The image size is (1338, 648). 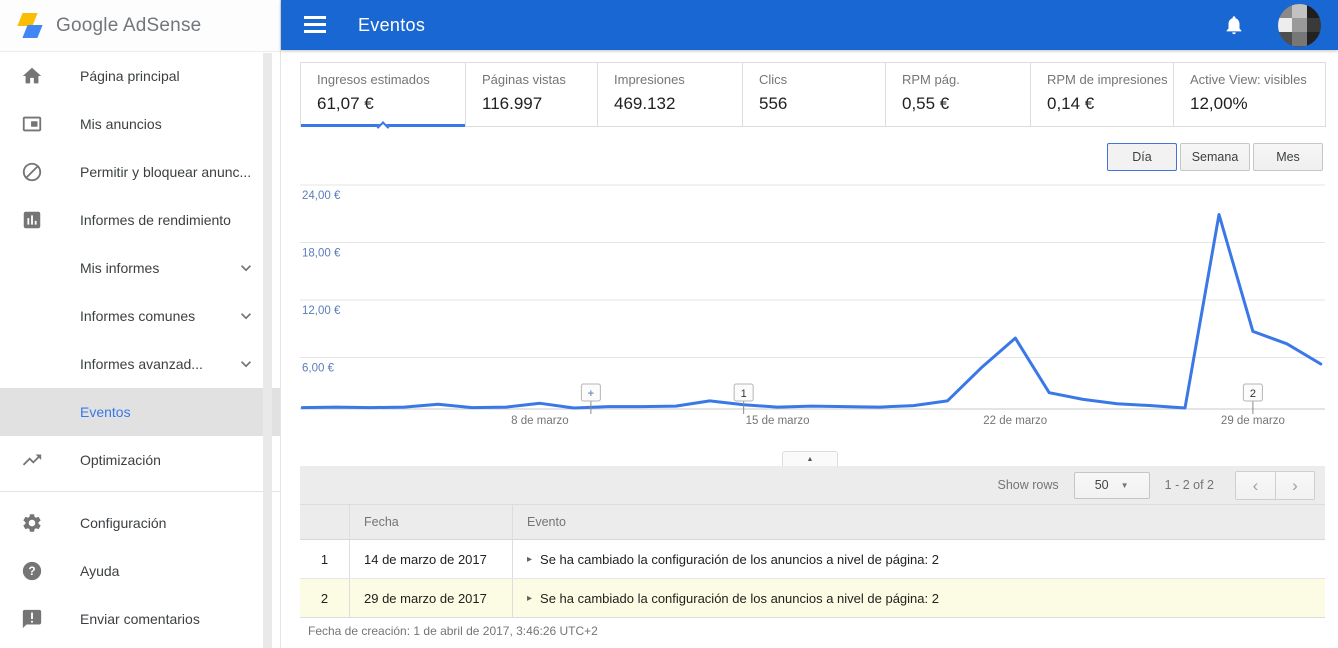 What do you see at coordinates (431, 598) in the screenshot?
I see `row-date: 29 de marzo de 2017` at bounding box center [431, 598].